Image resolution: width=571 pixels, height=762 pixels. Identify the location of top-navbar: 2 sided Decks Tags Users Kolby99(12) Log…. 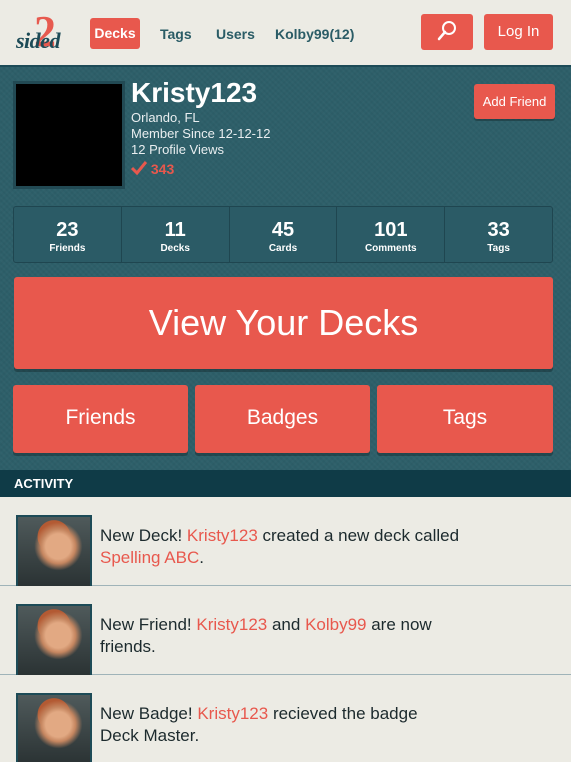
(285, 33).